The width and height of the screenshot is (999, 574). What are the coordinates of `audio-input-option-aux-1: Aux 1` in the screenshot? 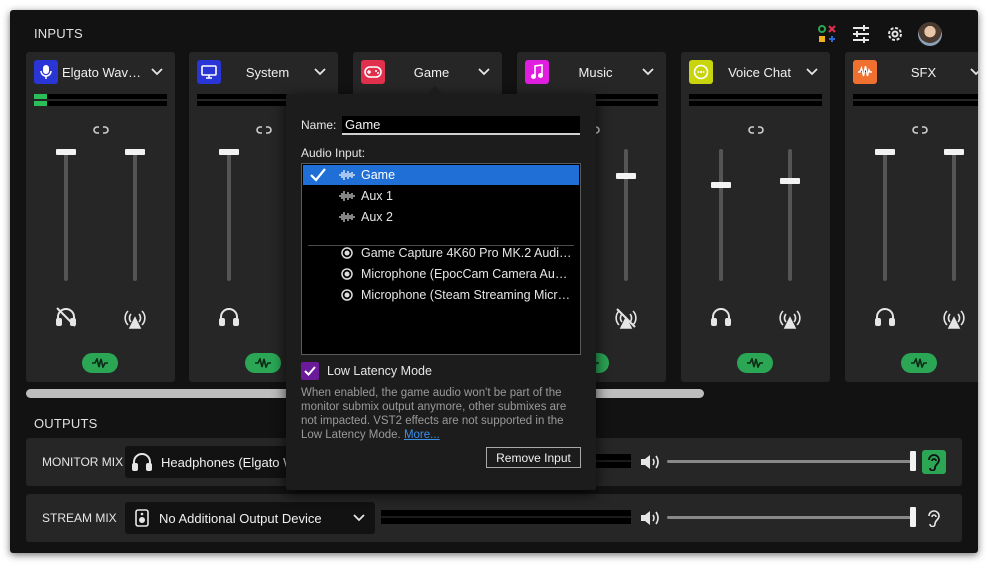 It's located at (441, 196).